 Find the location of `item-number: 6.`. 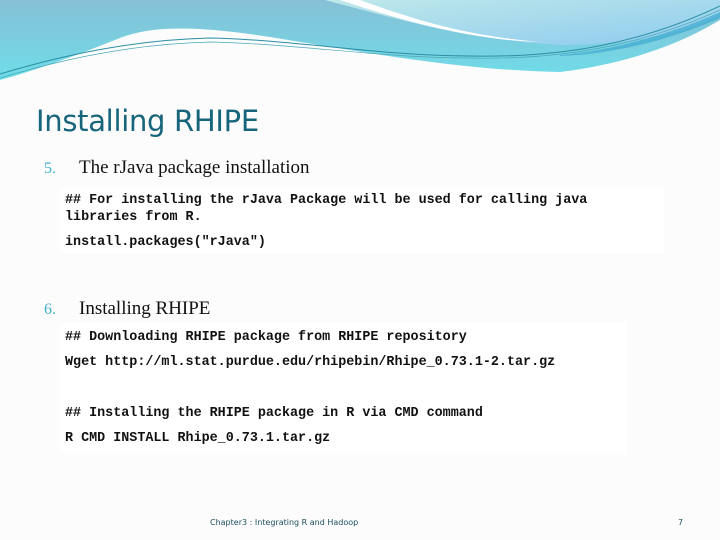

item-number: 6. is located at coordinates (50, 309).